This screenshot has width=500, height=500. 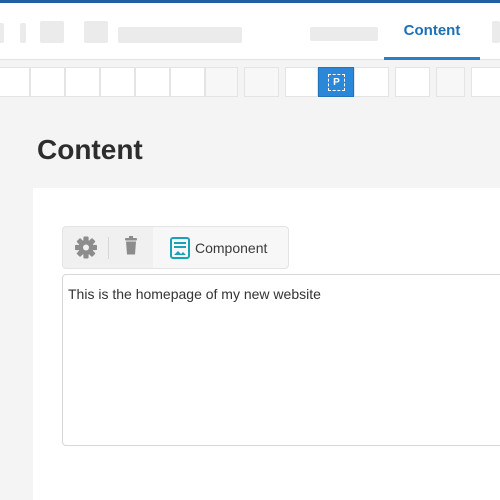 I want to click on component-label: Component, so click(x=231, y=248).